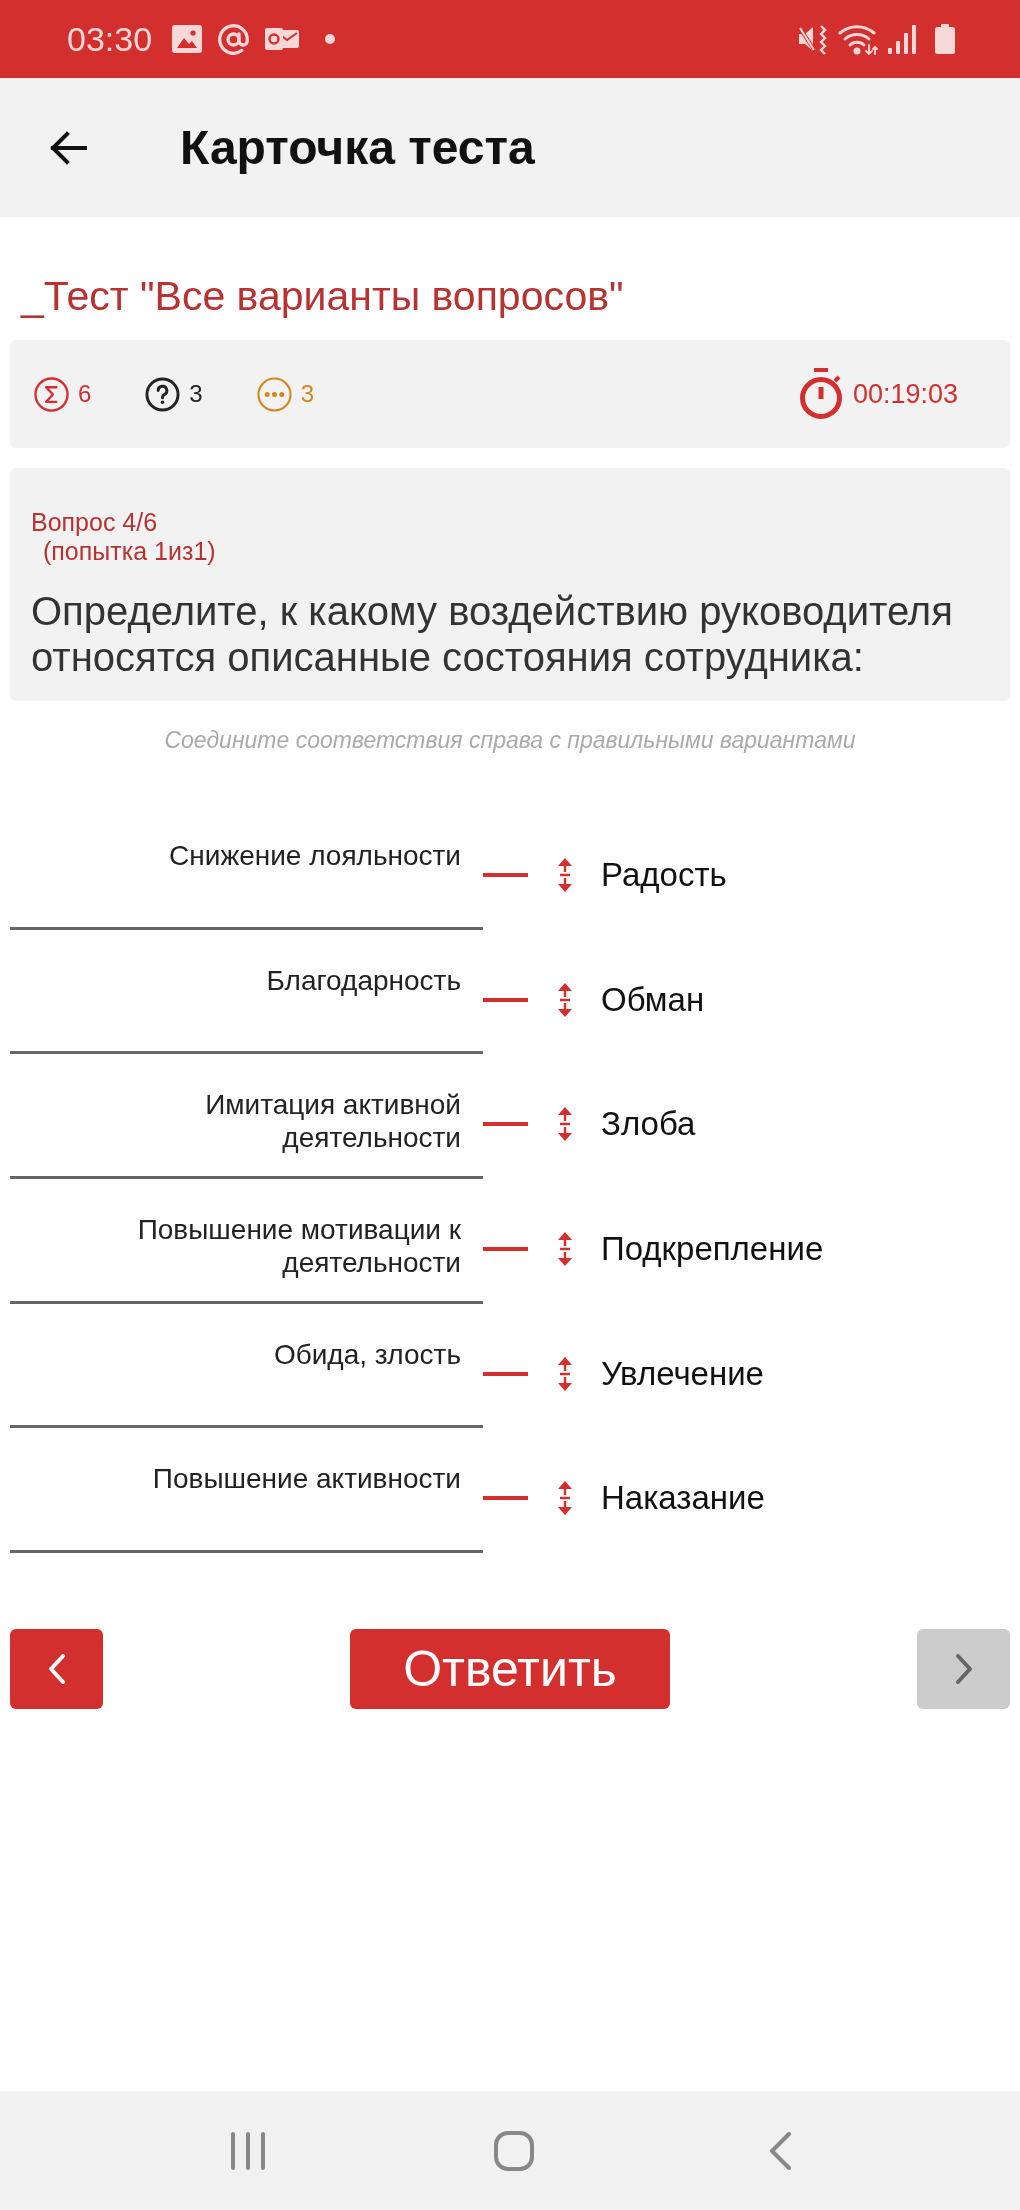 The width and height of the screenshot is (1020, 2210). What do you see at coordinates (812, 39) in the screenshot?
I see `mute-icon` at bounding box center [812, 39].